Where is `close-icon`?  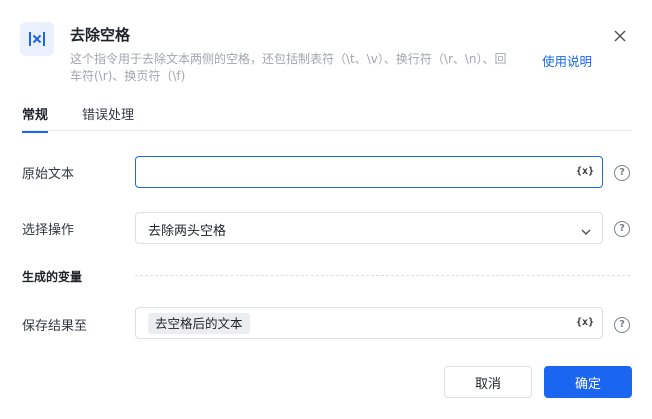 close-icon is located at coordinates (620, 36).